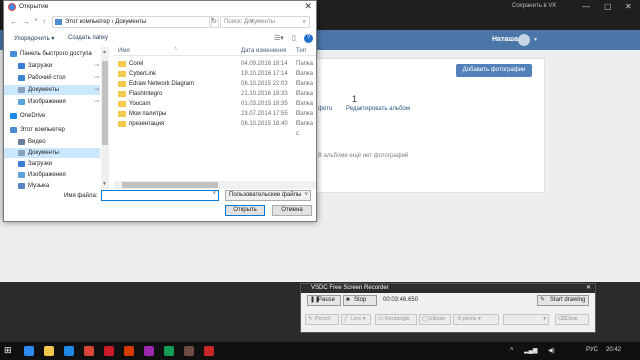 This screenshot has height=360, width=640. What do you see at coordinates (104, 52) in the screenshot?
I see `scroll-up-icon: ▲` at bounding box center [104, 52].